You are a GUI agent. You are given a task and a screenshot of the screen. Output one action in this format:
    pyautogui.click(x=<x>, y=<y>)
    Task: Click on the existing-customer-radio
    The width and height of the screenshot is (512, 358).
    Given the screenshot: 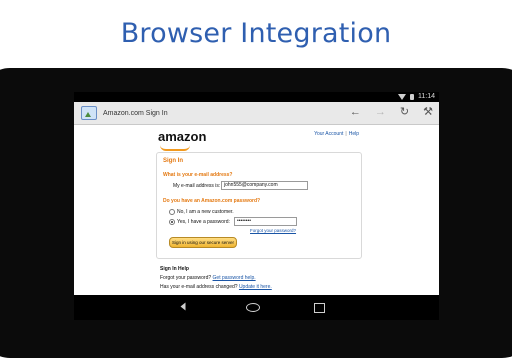 What is the action you would take?
    pyautogui.click(x=172, y=222)
    